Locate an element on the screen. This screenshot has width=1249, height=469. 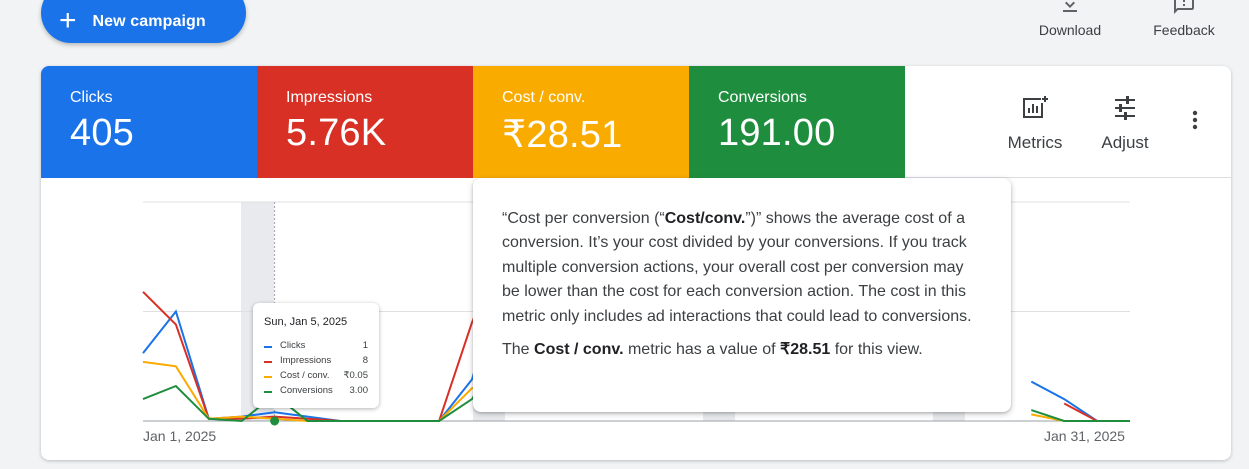
new-campaign-button: + New campaign is located at coordinates (143, 21).